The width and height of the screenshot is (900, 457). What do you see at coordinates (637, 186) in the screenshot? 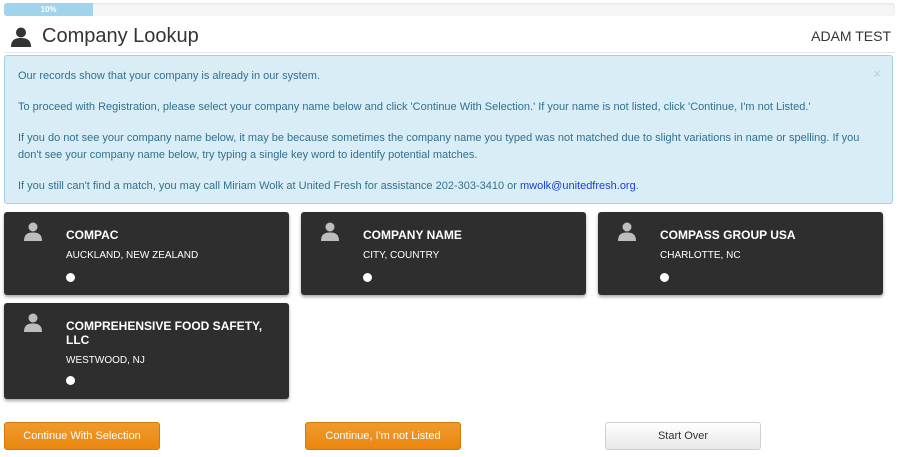
I see `alert-line-4-end: .` at bounding box center [637, 186].